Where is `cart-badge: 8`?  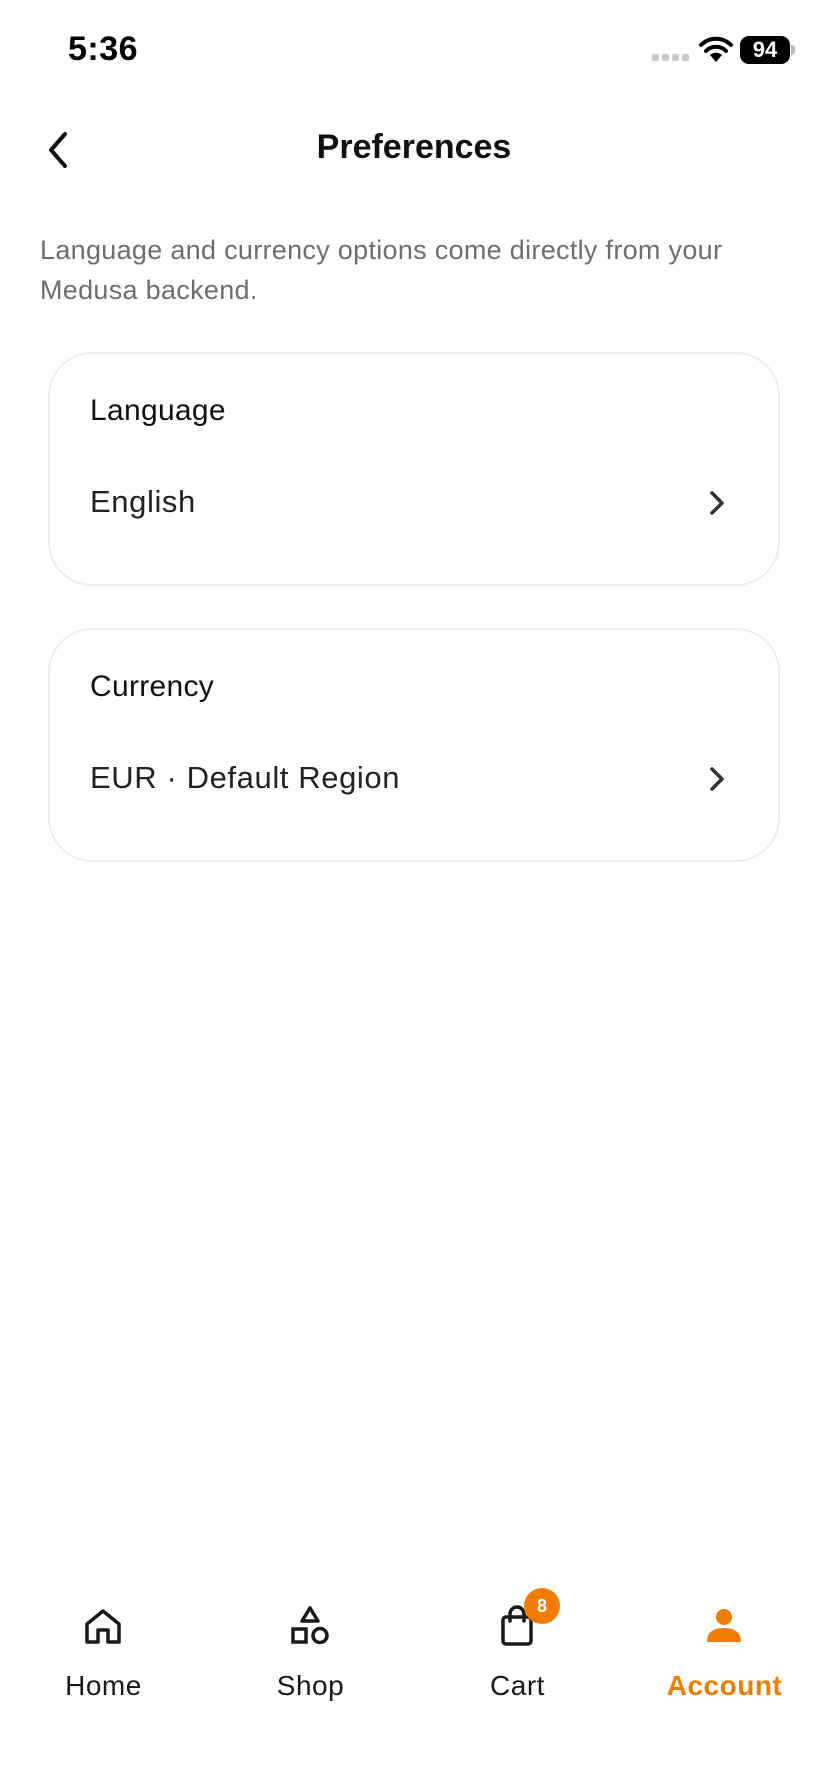
cart-badge: 8 is located at coordinates (542, 1606).